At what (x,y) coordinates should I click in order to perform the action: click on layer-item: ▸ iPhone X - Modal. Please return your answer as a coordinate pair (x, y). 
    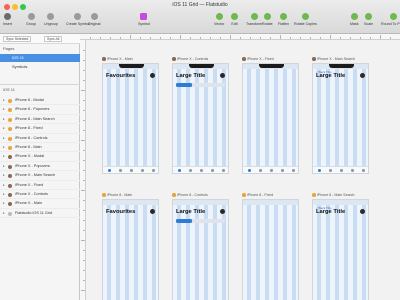
    Looking at the image, I should click on (40, 157).